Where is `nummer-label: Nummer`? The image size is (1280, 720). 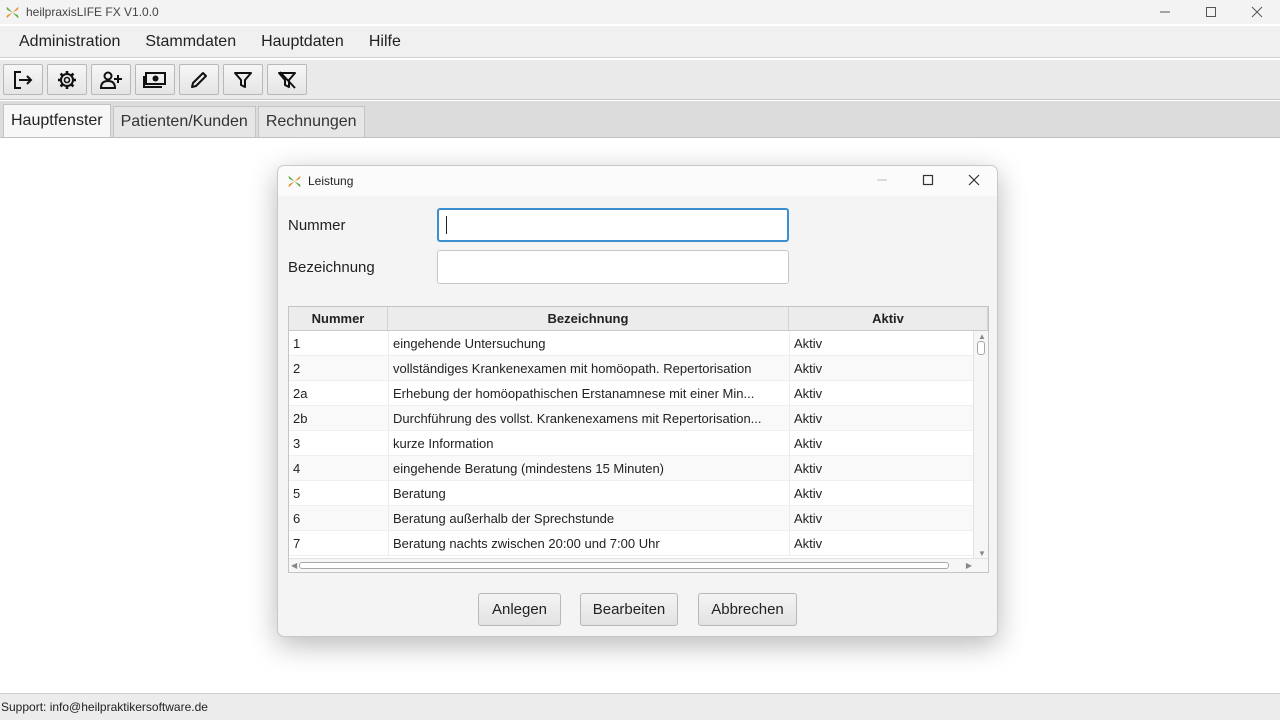
nummer-label: Nummer is located at coordinates (317, 225).